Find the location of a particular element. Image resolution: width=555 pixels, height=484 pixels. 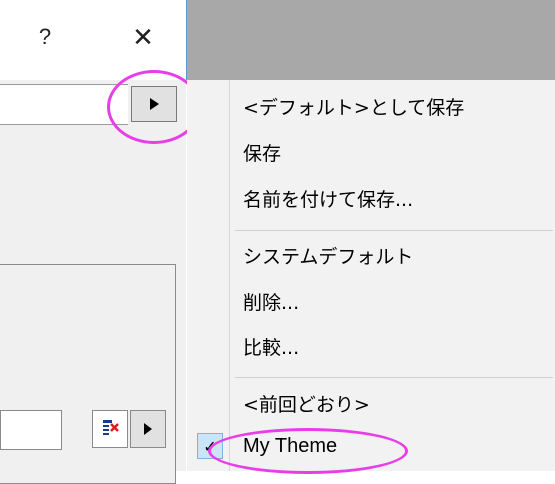

pencil-edit-icon is located at coordinates (111, 427).